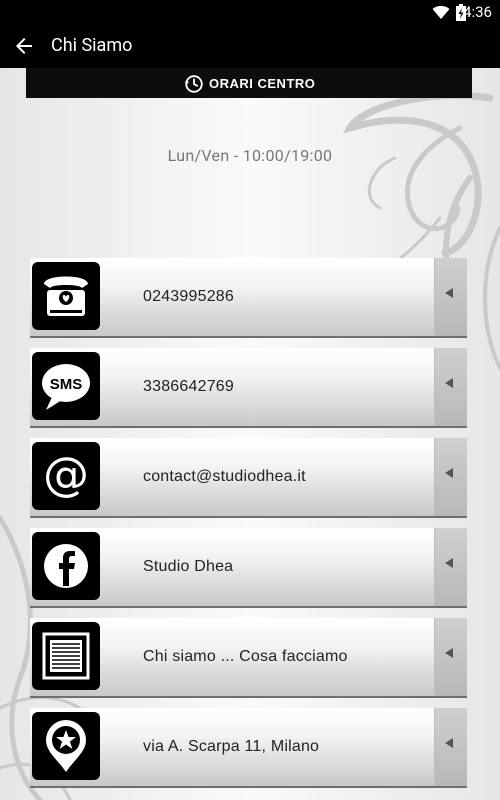 Image resolution: width=500 pixels, height=800 pixels. Describe the element at coordinates (250, 12) in the screenshot. I see `status-bar: 4:36` at that location.